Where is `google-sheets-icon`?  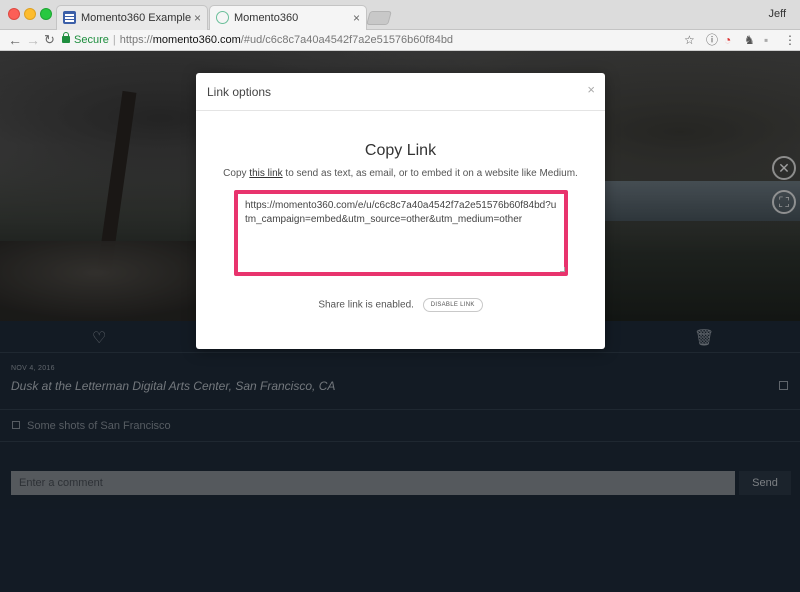
google-sheets-icon is located at coordinates (69, 17).